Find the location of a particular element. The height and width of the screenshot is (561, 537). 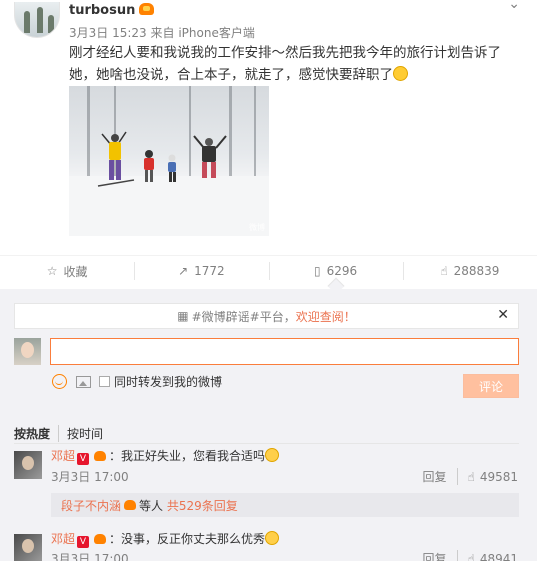

sort-bar: 按热度 按时间 is located at coordinates (58, 433).